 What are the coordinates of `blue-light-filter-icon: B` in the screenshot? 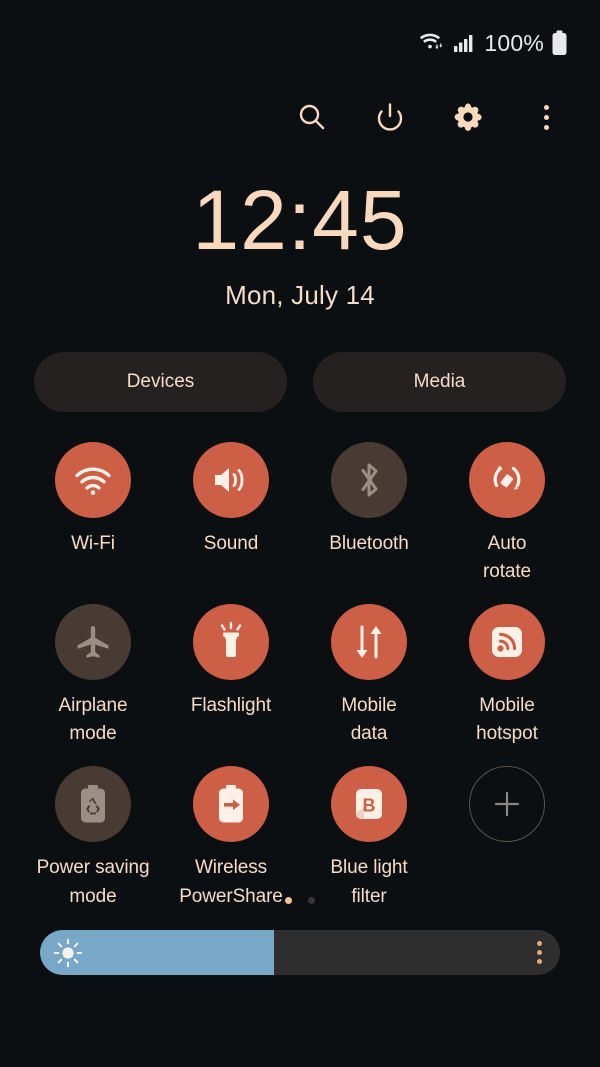 It's located at (369, 804).